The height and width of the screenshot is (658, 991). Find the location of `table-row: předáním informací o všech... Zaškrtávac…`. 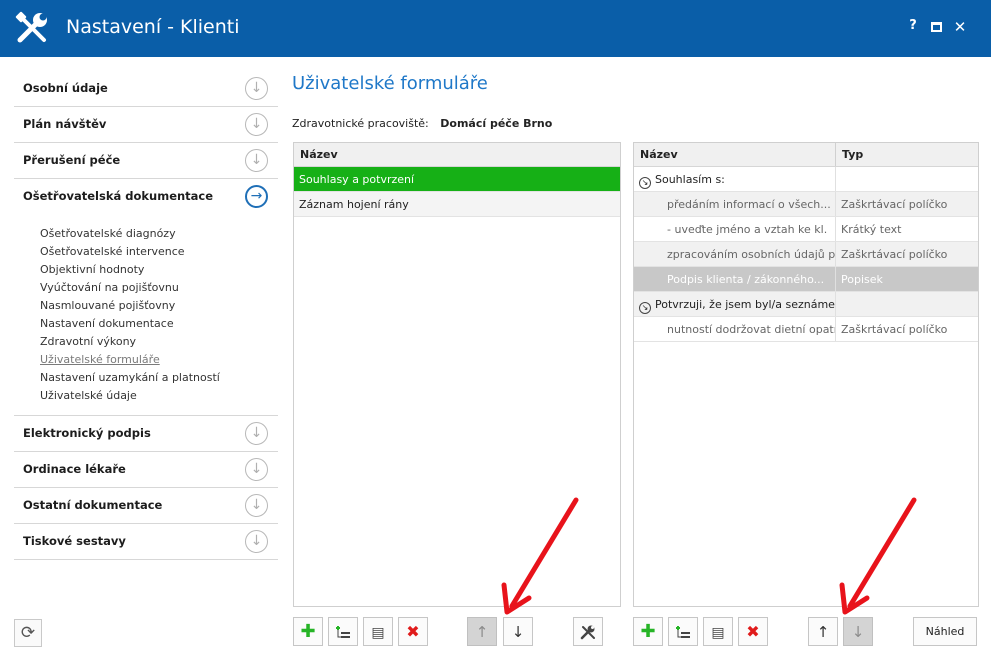

table-row: předáním informací o všech... Zaškrtávac… is located at coordinates (806, 204).